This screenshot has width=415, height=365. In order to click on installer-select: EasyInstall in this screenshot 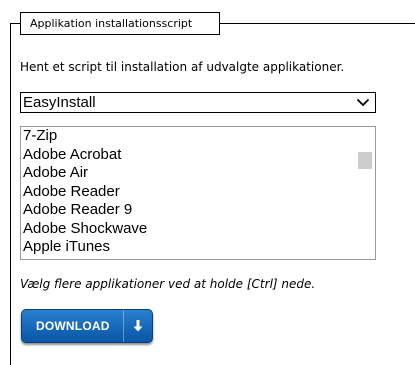, I will do `click(198, 102)`.